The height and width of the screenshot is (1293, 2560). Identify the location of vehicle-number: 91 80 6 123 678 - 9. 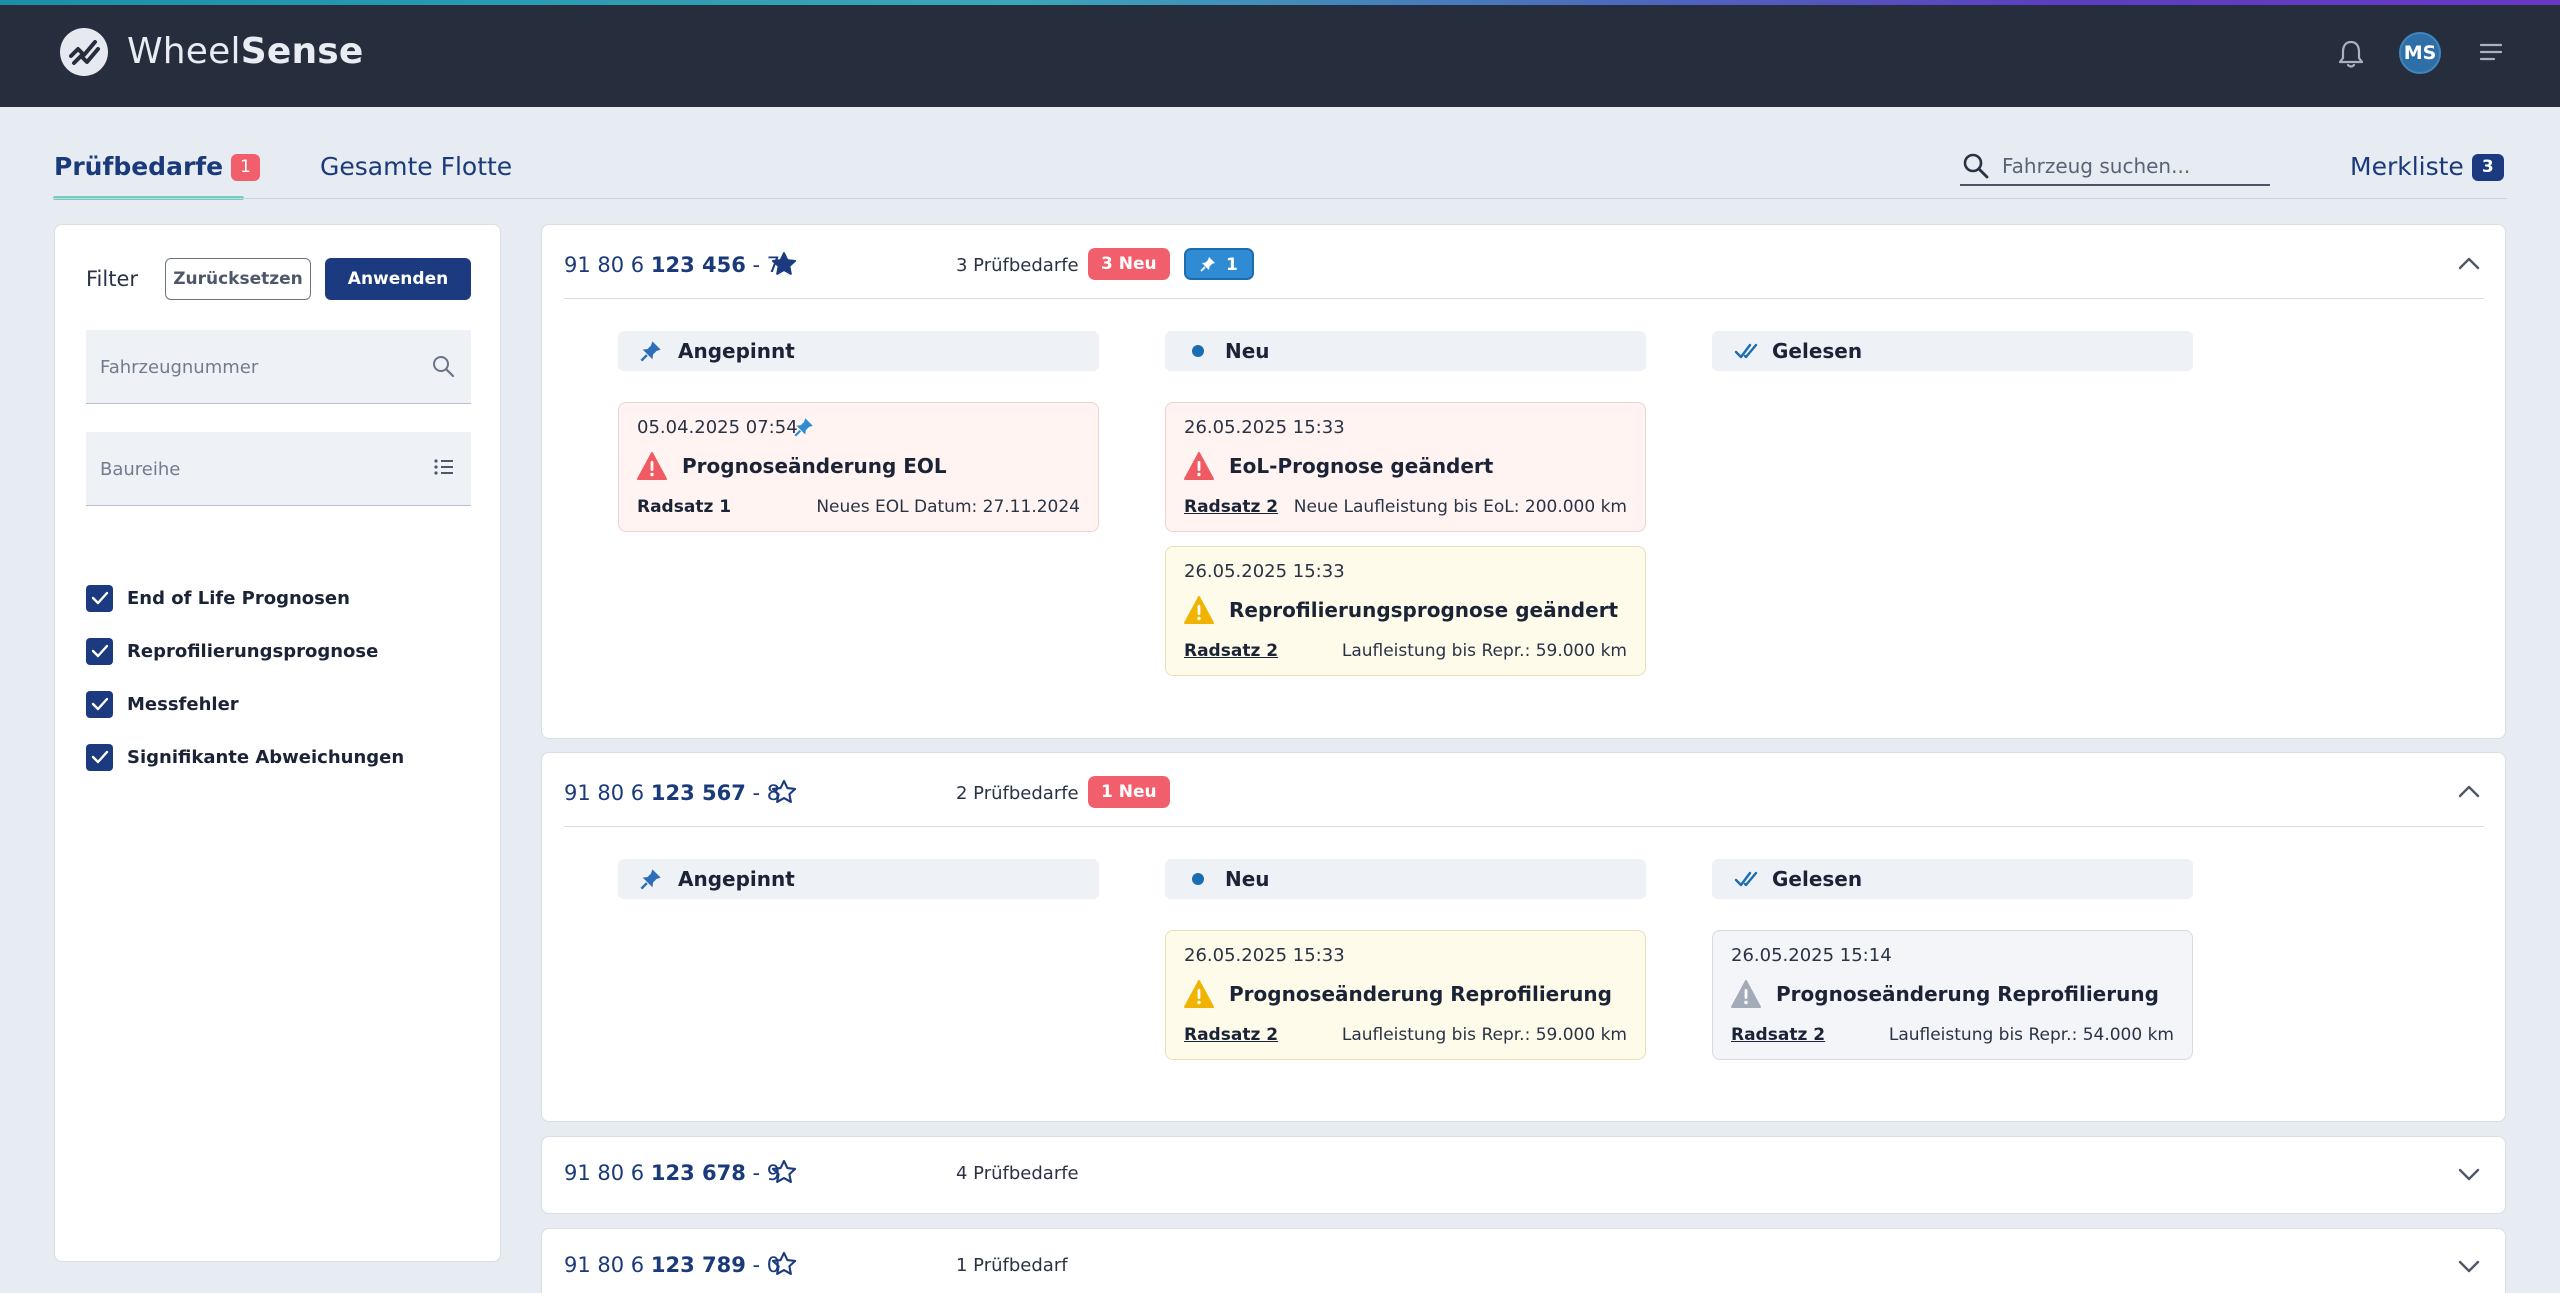
(672, 1173).